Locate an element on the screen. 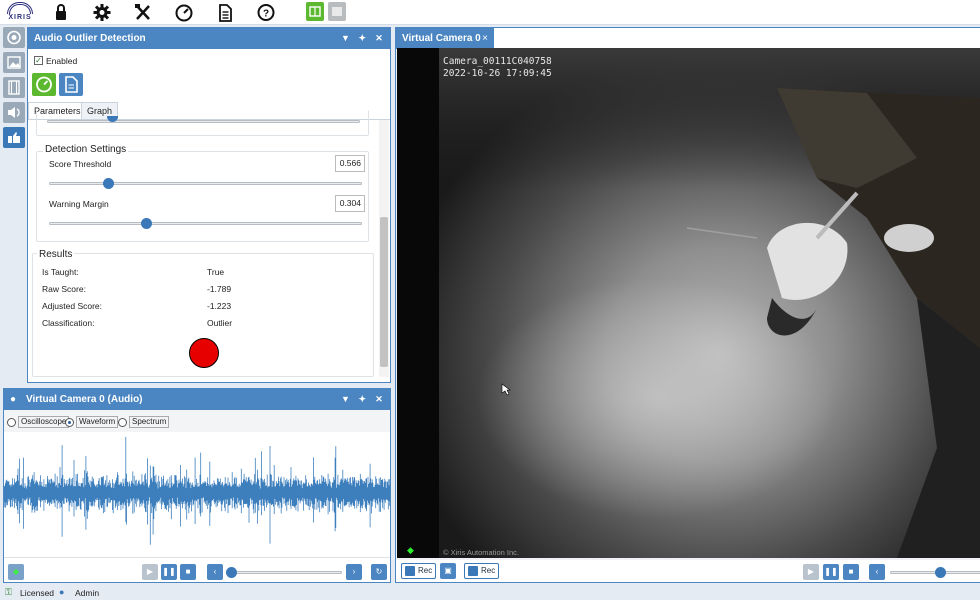  camera-id-text: Camera_00111C040758 is located at coordinates (497, 61).